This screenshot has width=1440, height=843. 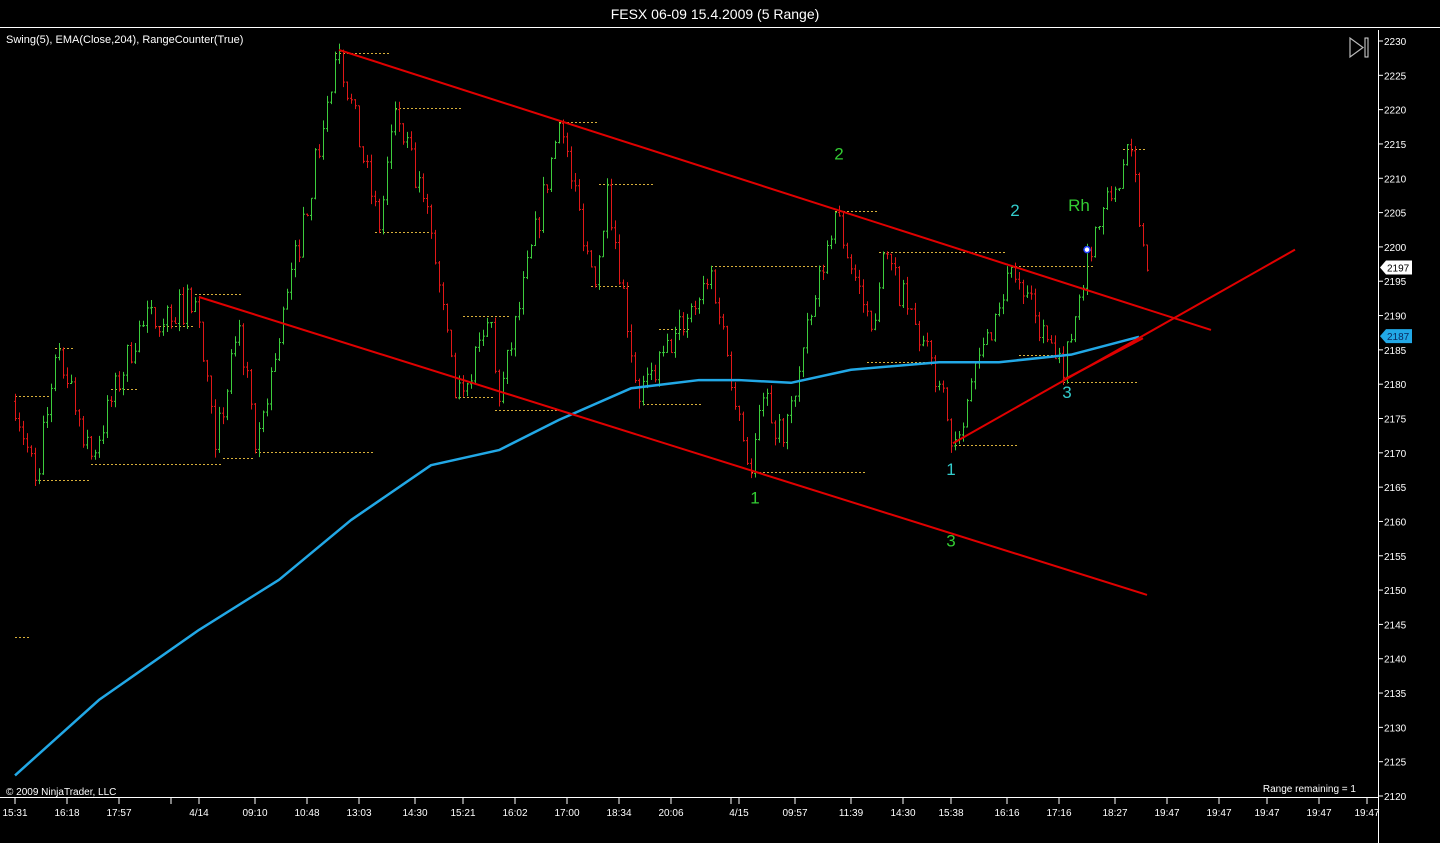 I want to click on x-tick-label: 10:48, so click(x=306, y=813).